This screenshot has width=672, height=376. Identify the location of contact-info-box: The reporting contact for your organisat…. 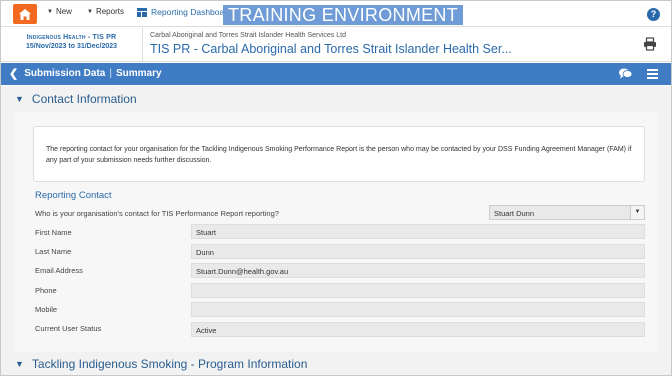
(339, 154).